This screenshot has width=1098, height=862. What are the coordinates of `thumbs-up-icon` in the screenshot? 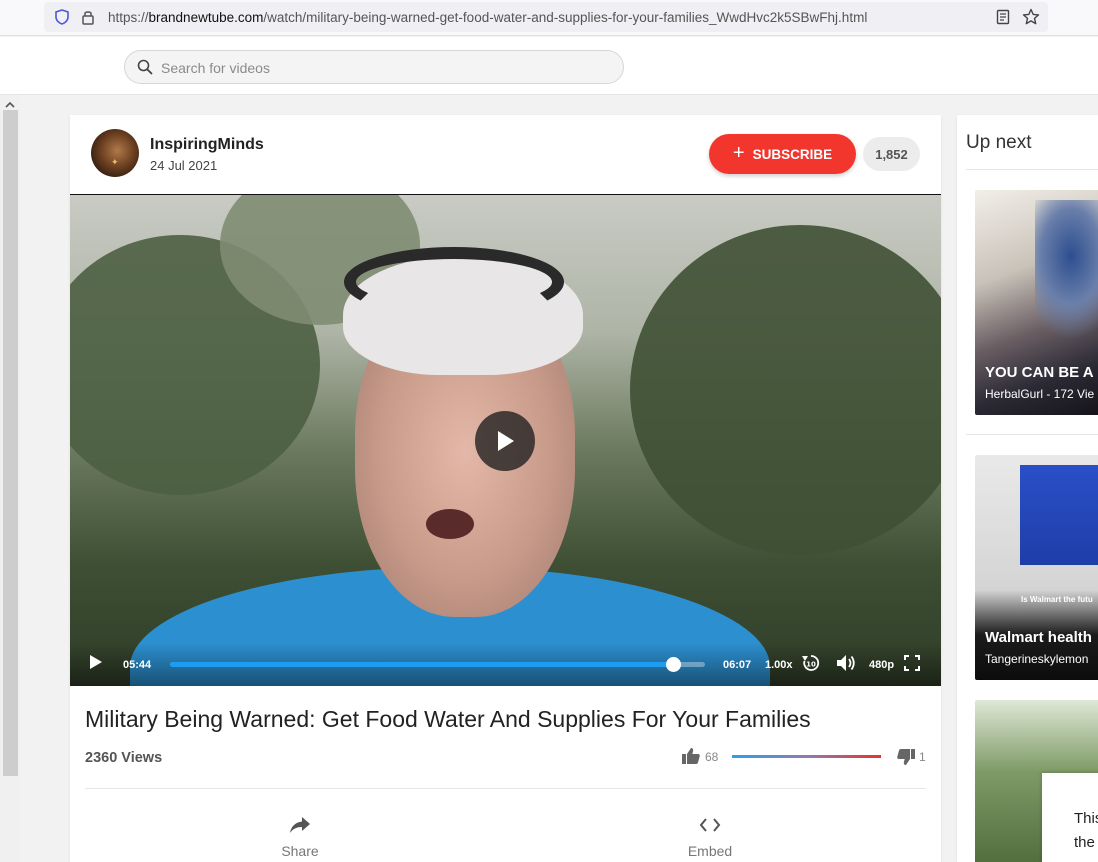 It's located at (691, 758).